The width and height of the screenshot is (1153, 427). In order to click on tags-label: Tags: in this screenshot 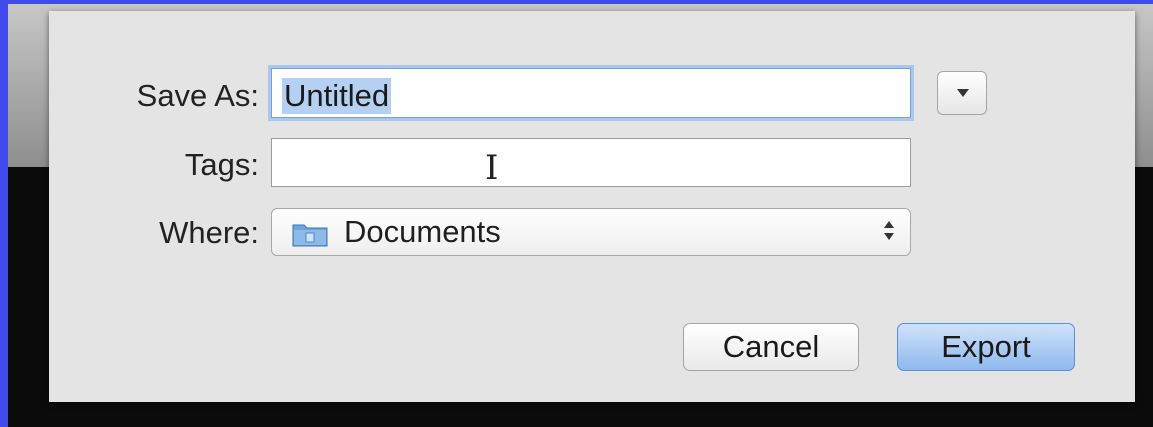, I will do `click(221, 164)`.